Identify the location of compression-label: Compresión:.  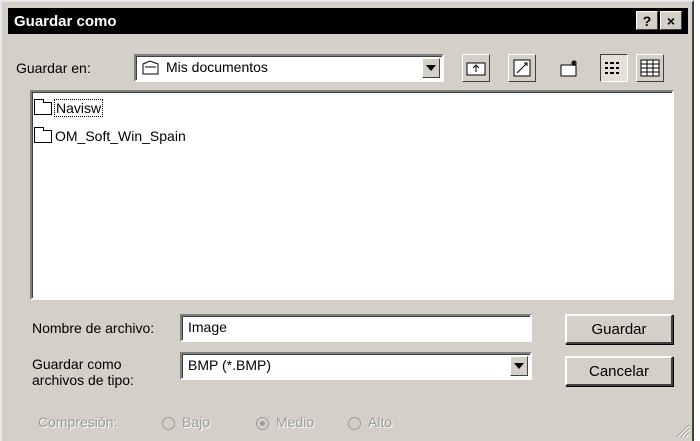
(78, 422).